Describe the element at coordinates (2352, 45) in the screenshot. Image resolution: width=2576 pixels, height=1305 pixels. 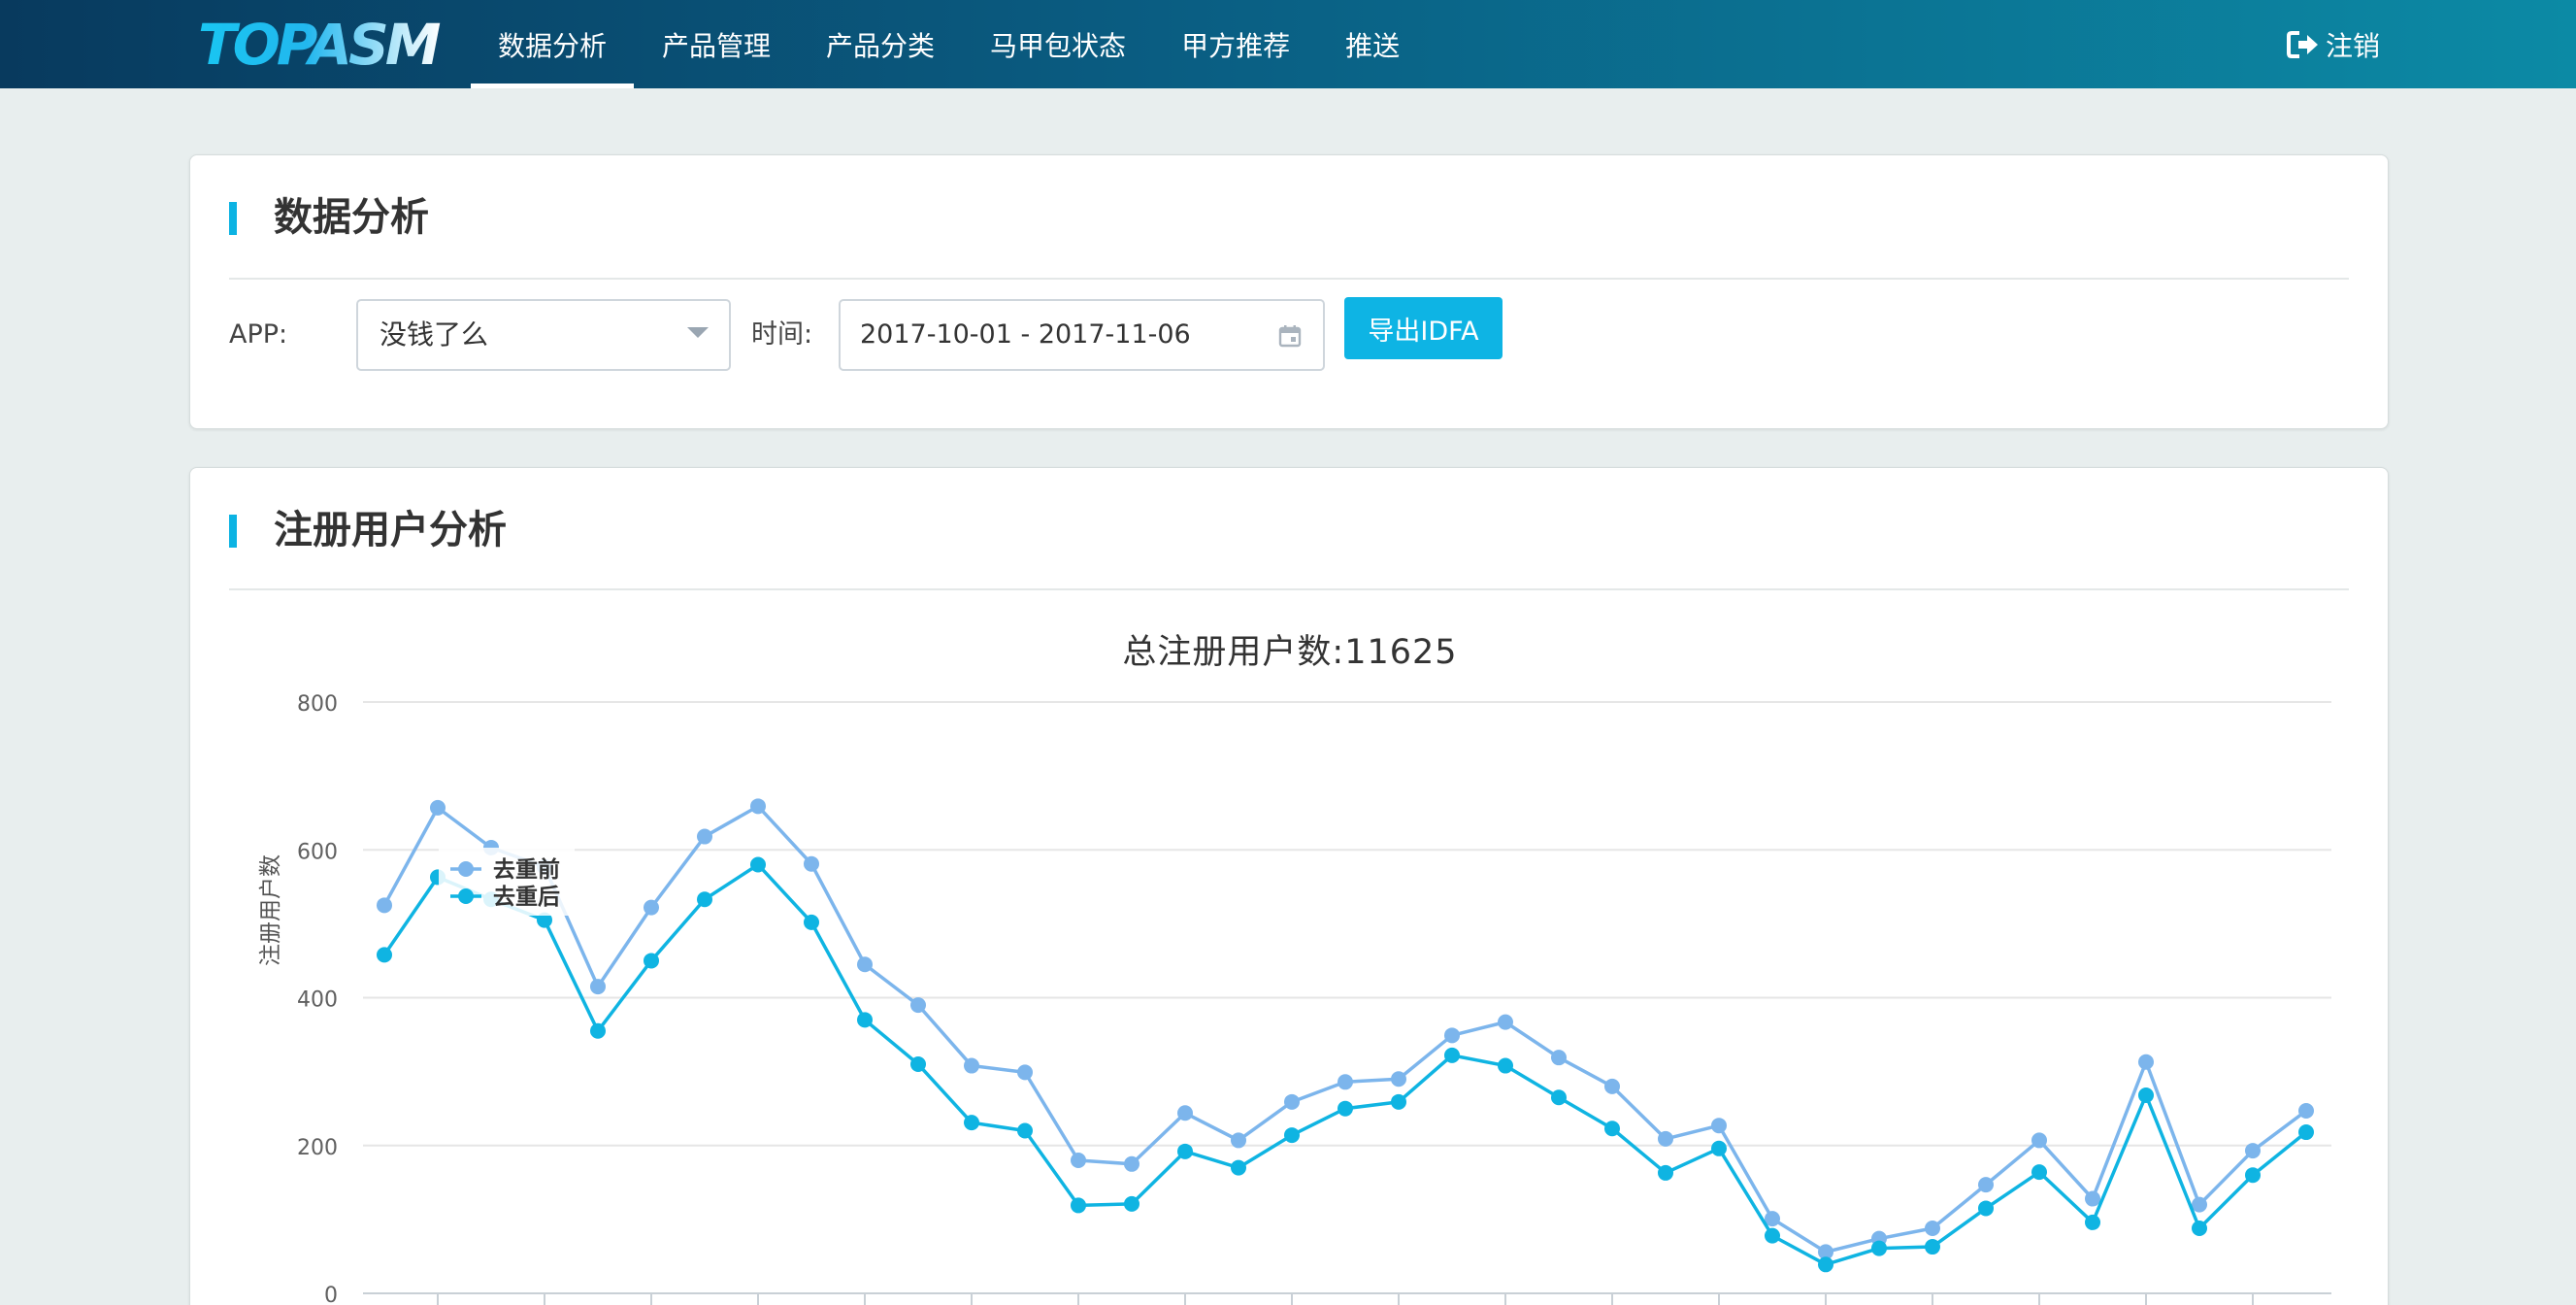
I see `logout-label: 注销` at that location.